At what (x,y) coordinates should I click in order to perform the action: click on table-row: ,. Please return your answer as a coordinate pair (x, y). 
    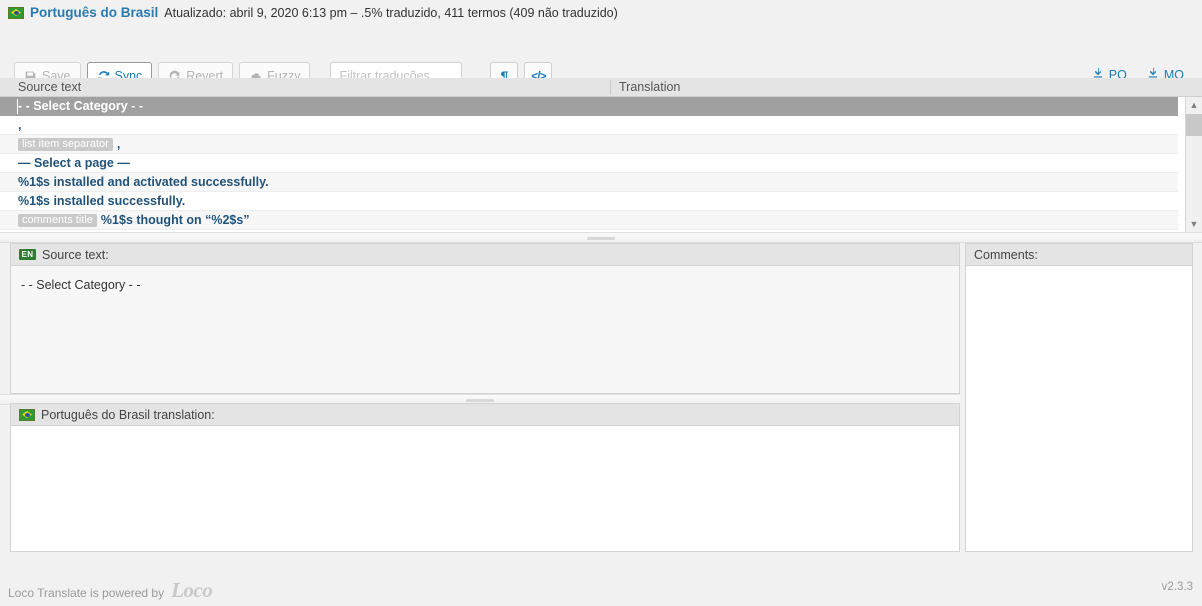
    Looking at the image, I should click on (589, 125).